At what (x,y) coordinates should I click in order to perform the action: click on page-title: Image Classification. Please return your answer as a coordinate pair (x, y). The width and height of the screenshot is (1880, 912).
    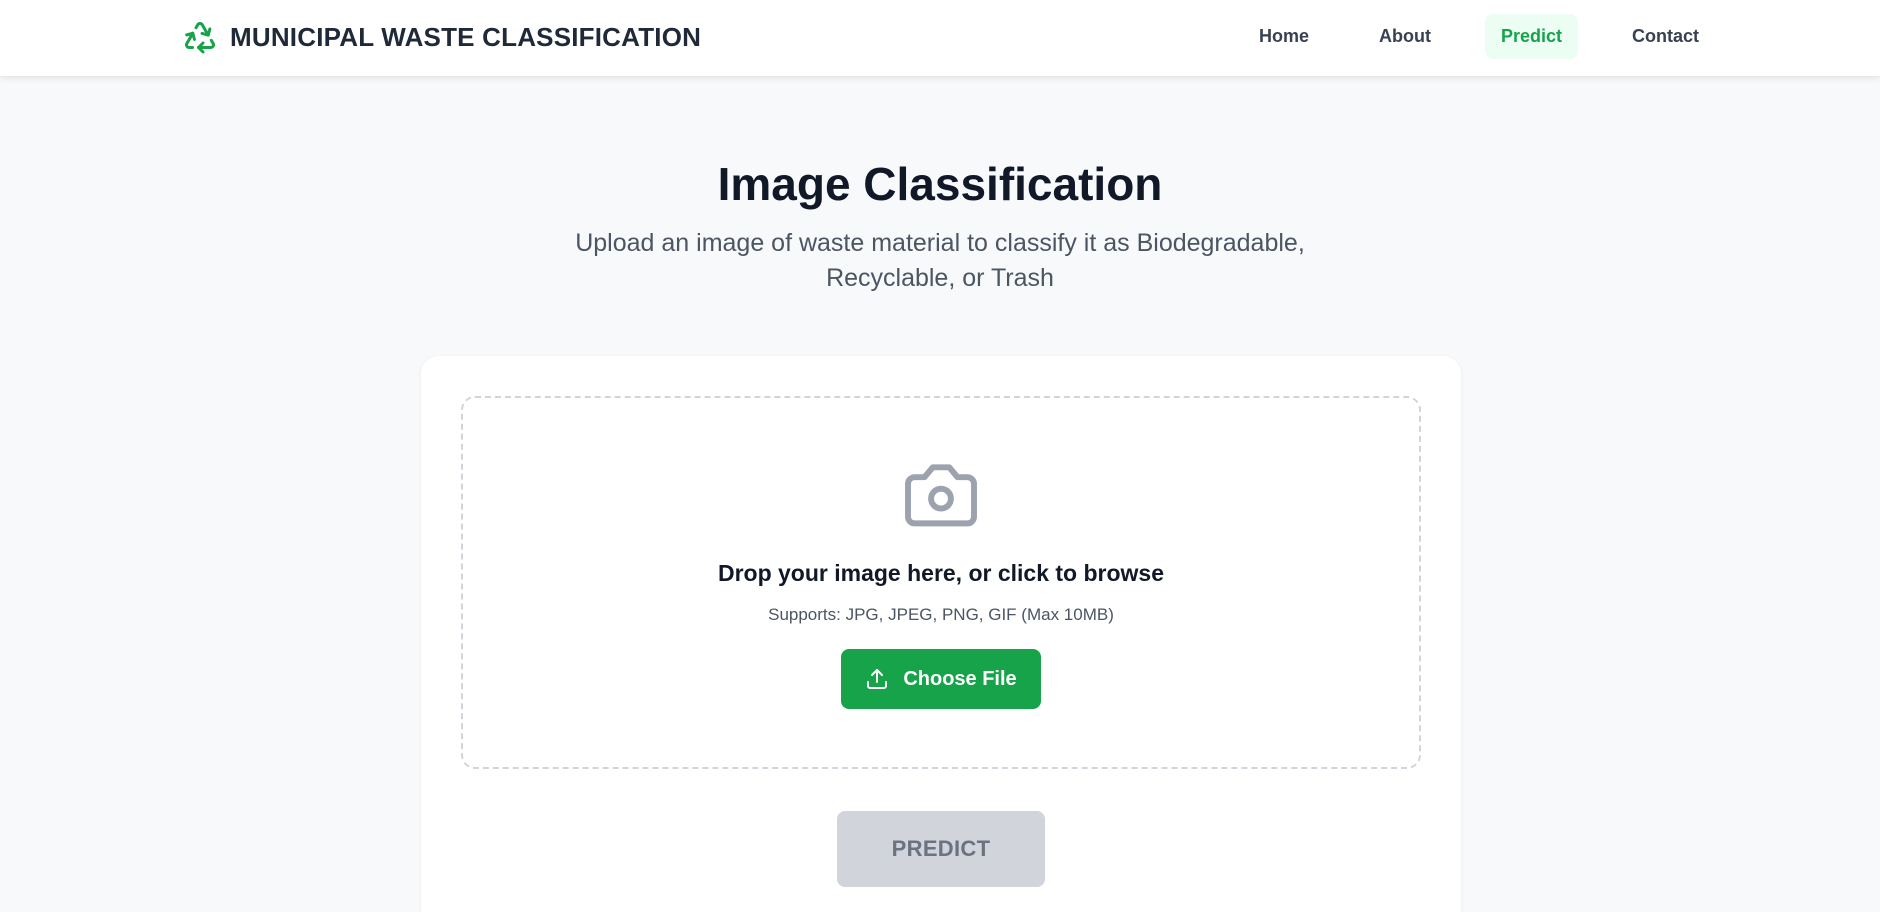
    Looking at the image, I should click on (940, 184).